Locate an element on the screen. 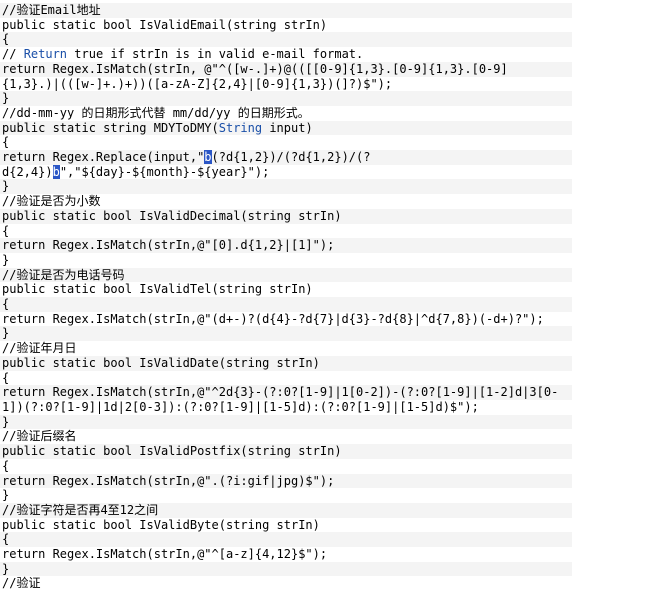 This screenshot has width=654, height=591. code-token: (?d{1,2})/(?d{1,2})/(? is located at coordinates (291, 157).